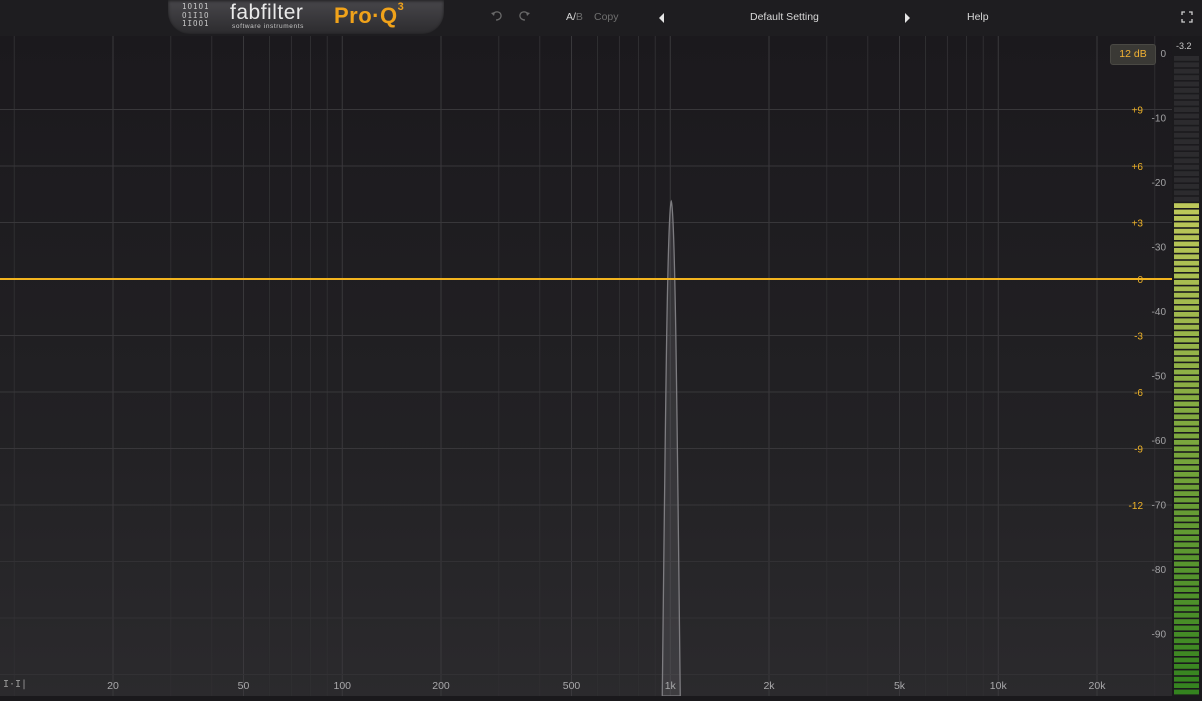  I want to click on brand-subtitle: software instruments, so click(268, 26).